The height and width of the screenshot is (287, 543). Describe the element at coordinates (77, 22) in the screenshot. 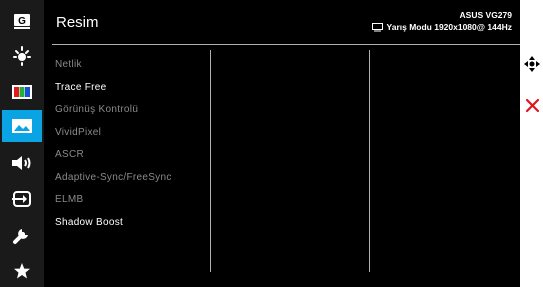

I see `page-title: Resim` at that location.